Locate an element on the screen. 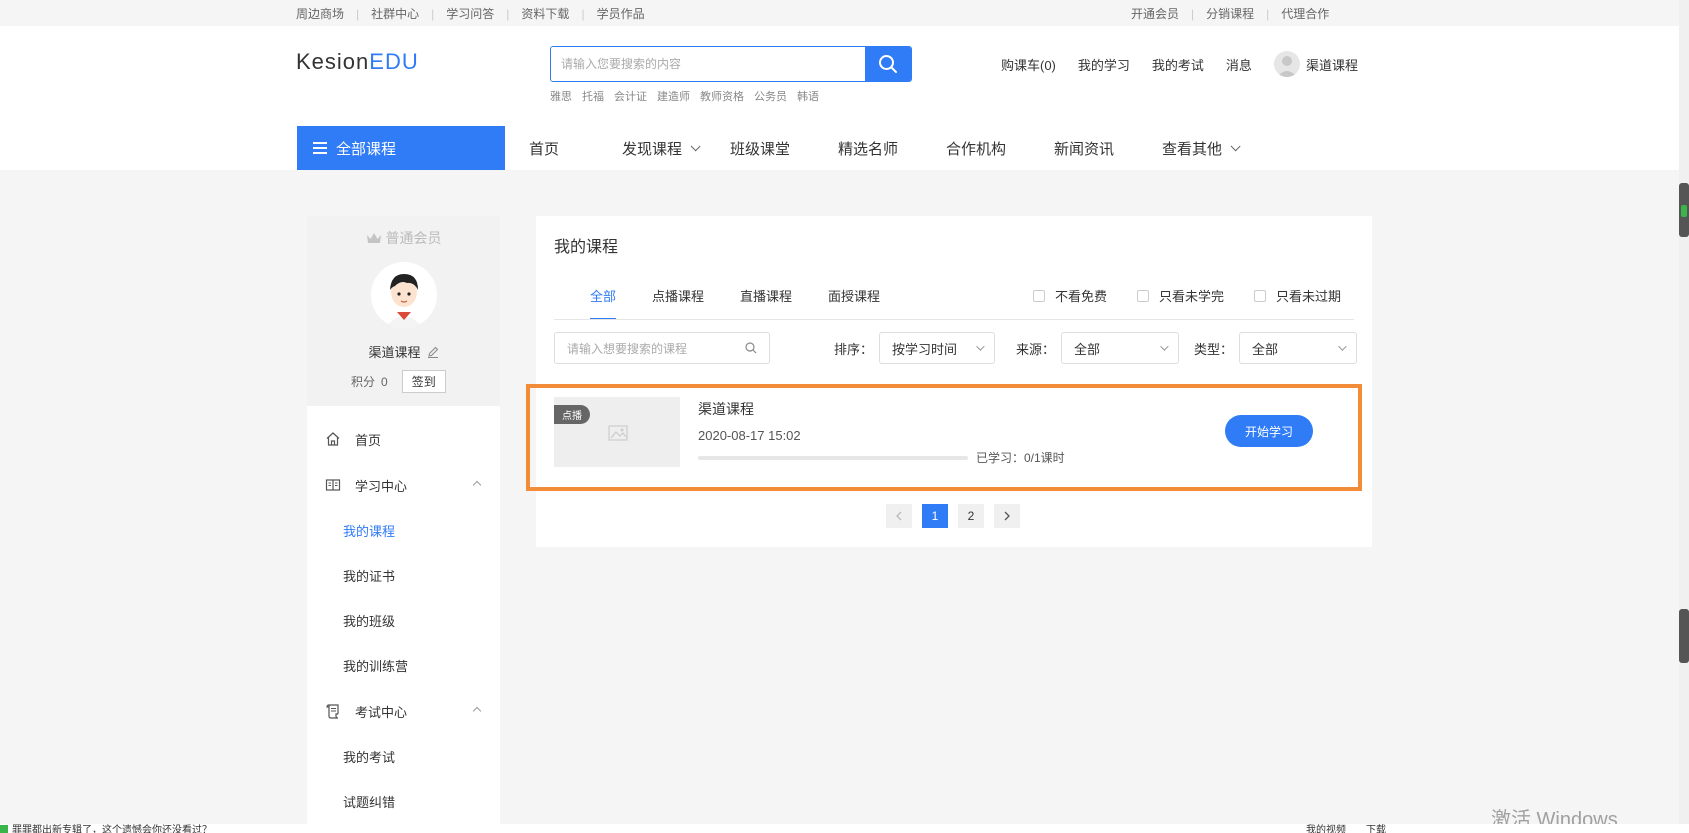  sidebar-item-label: 首页 is located at coordinates (368, 440).